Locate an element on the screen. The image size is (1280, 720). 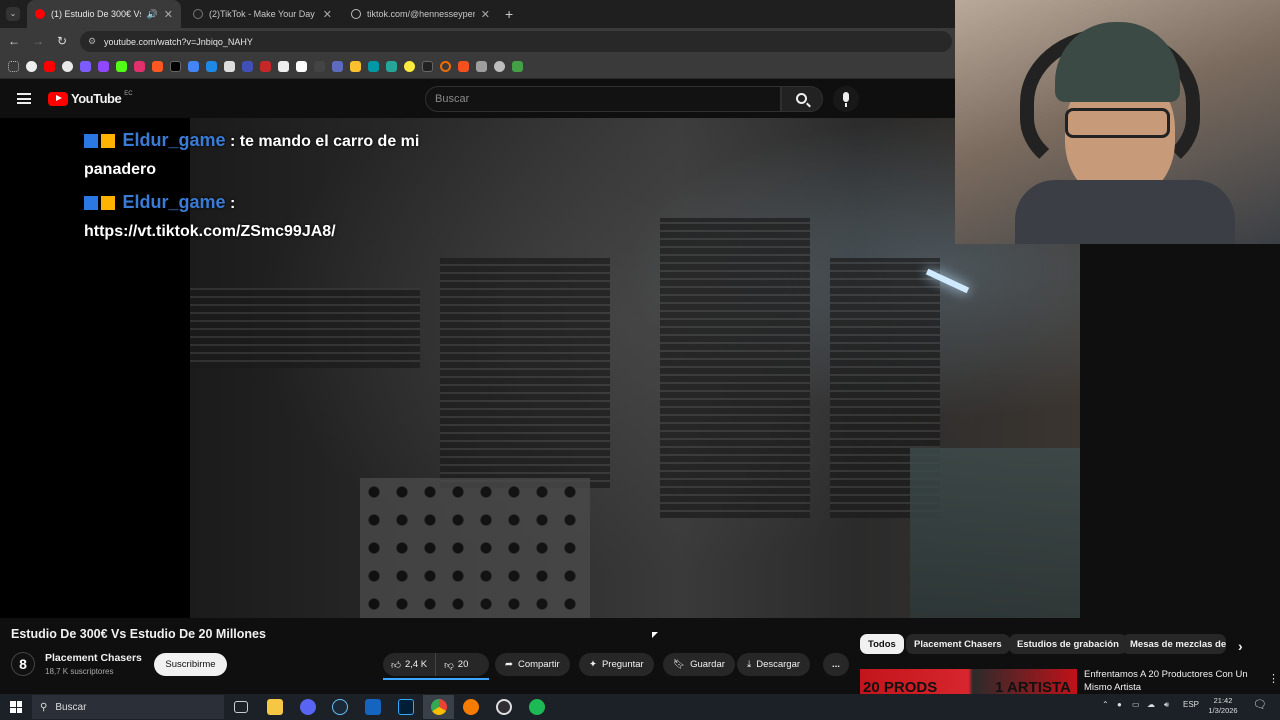
search-button is located at coordinates (802, 99).